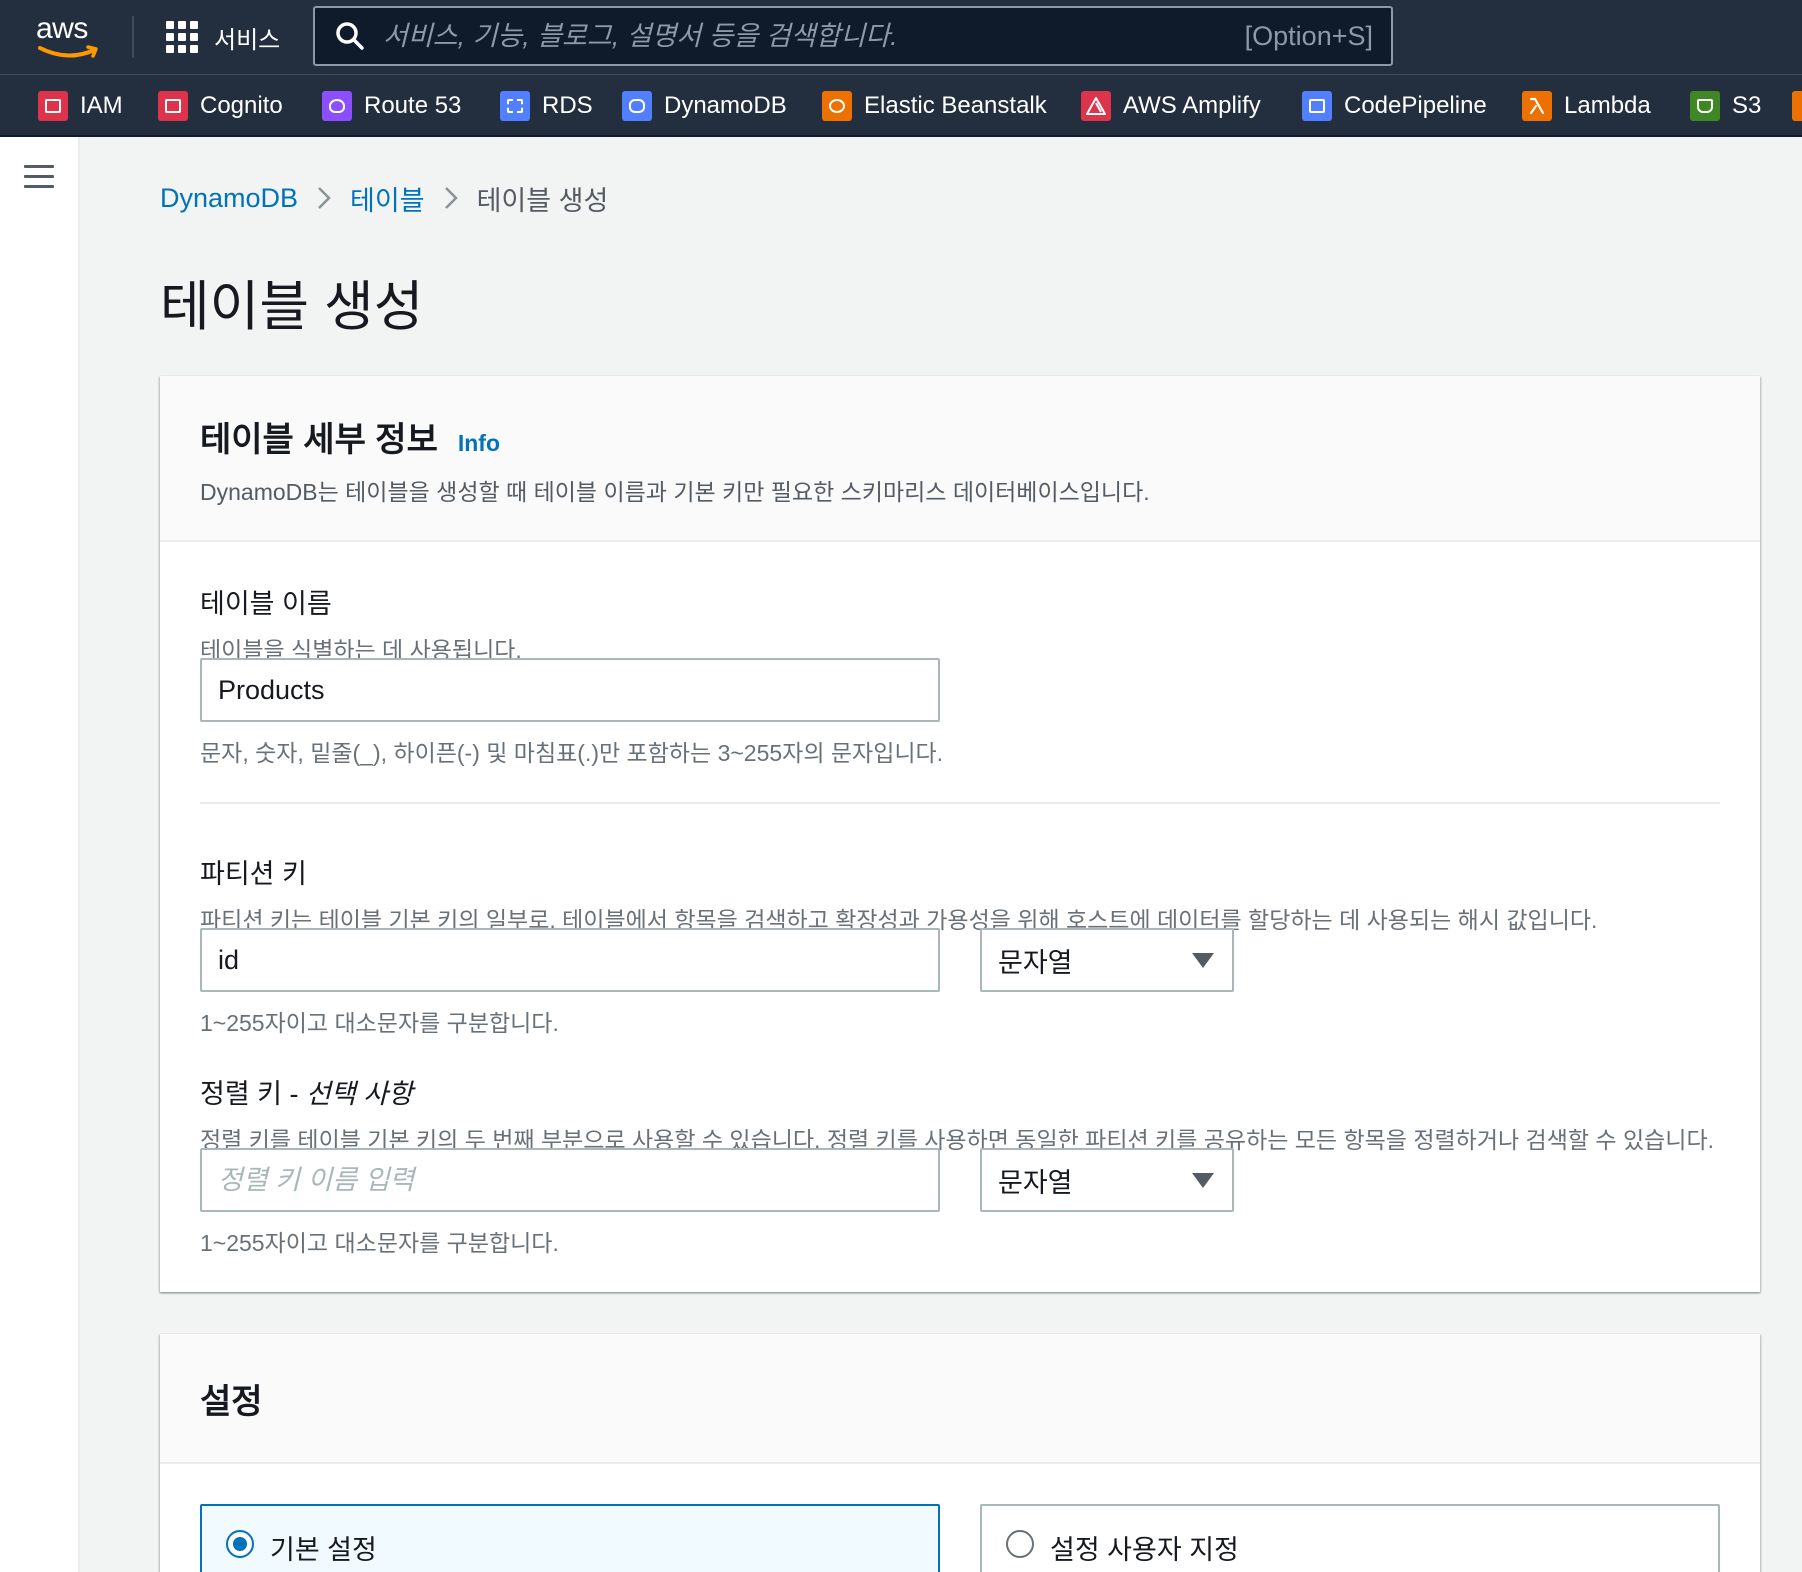 The width and height of the screenshot is (1802, 1572). I want to click on settings-container: 설정 기본 설정 설정 사용자 지정, so click(960, 1453).